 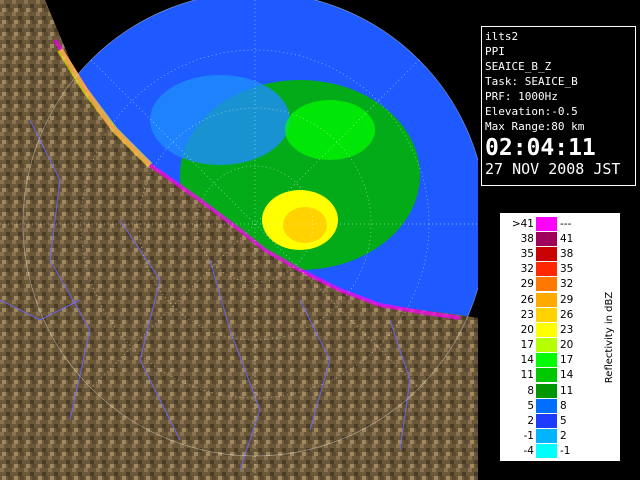 What do you see at coordinates (527, 299) in the screenshot?
I see `legend-lower-bound: 26` at bounding box center [527, 299].